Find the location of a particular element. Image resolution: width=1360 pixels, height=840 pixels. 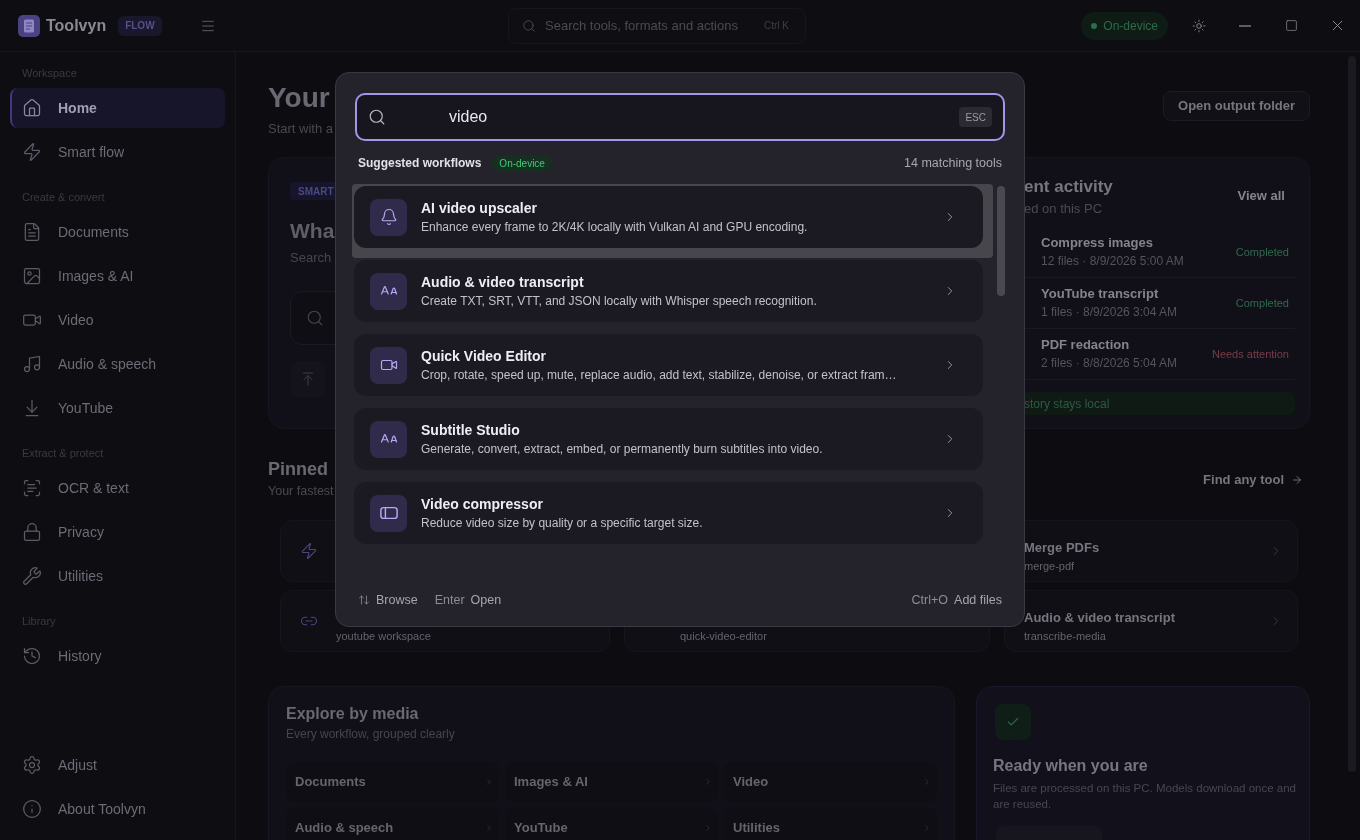

tool-slug: youtube workspace is located at coordinates (383, 636).